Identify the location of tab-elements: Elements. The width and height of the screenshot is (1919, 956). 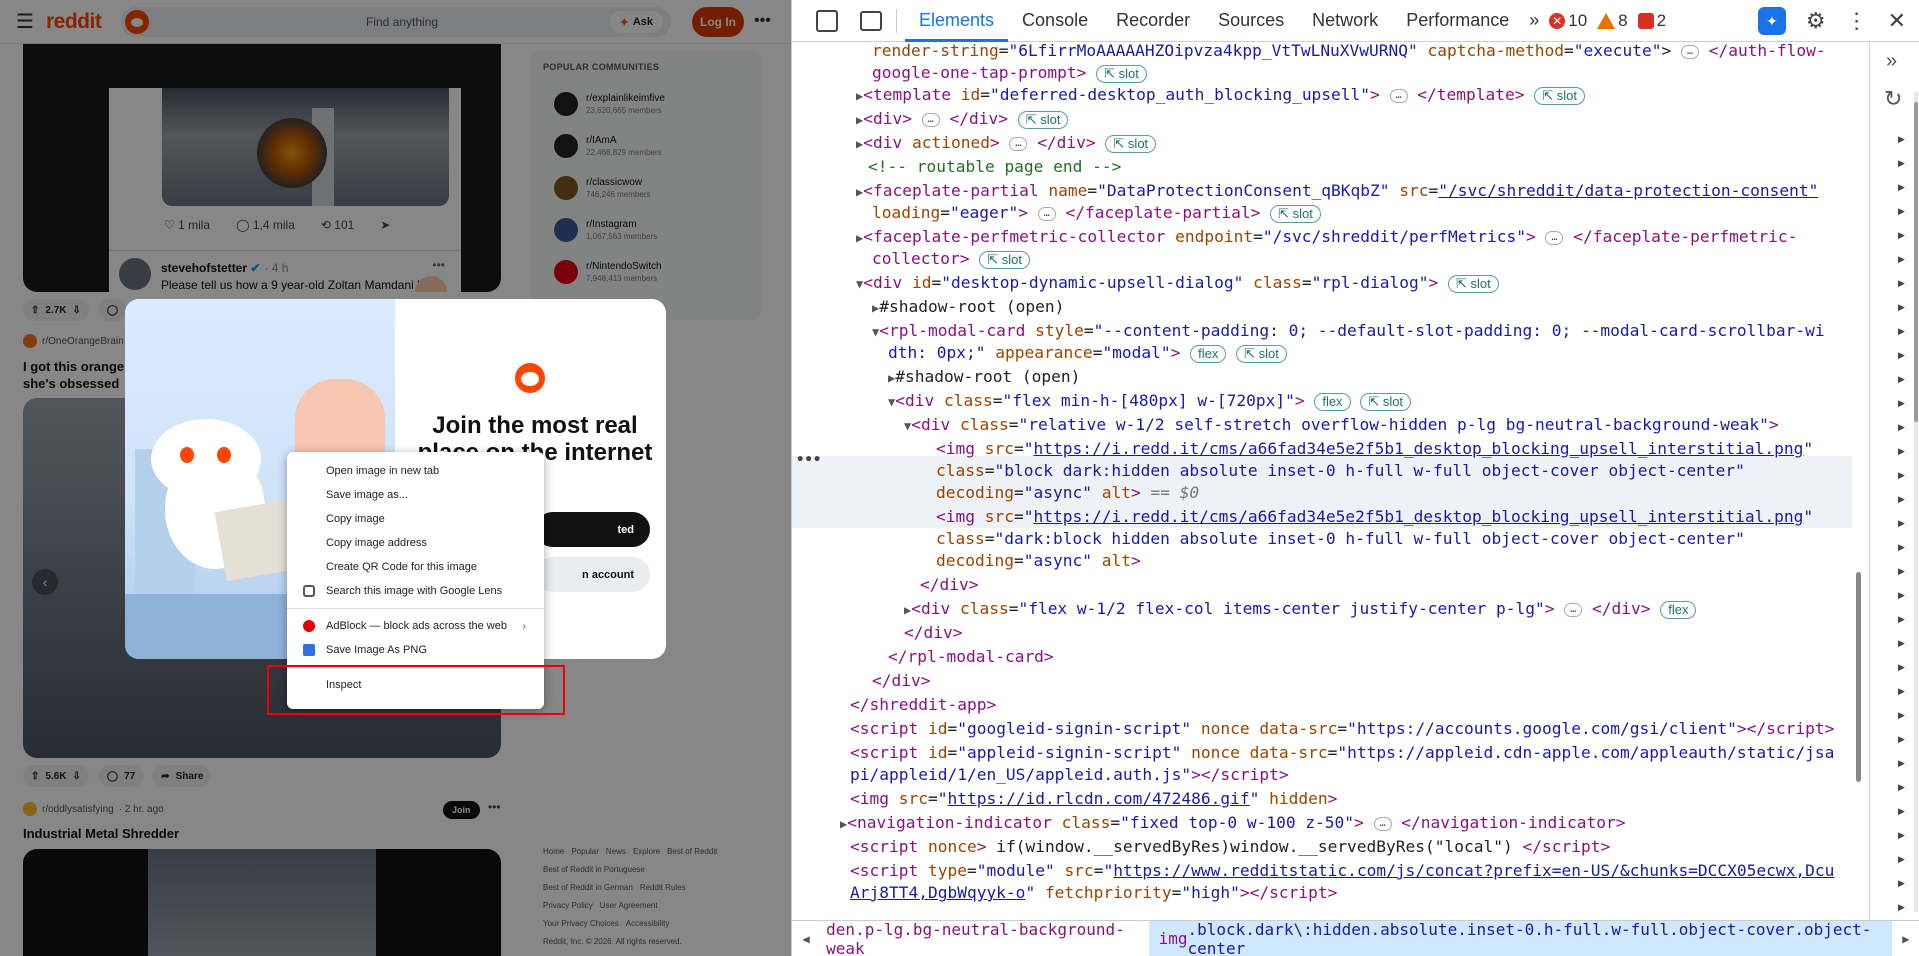
(957, 21).